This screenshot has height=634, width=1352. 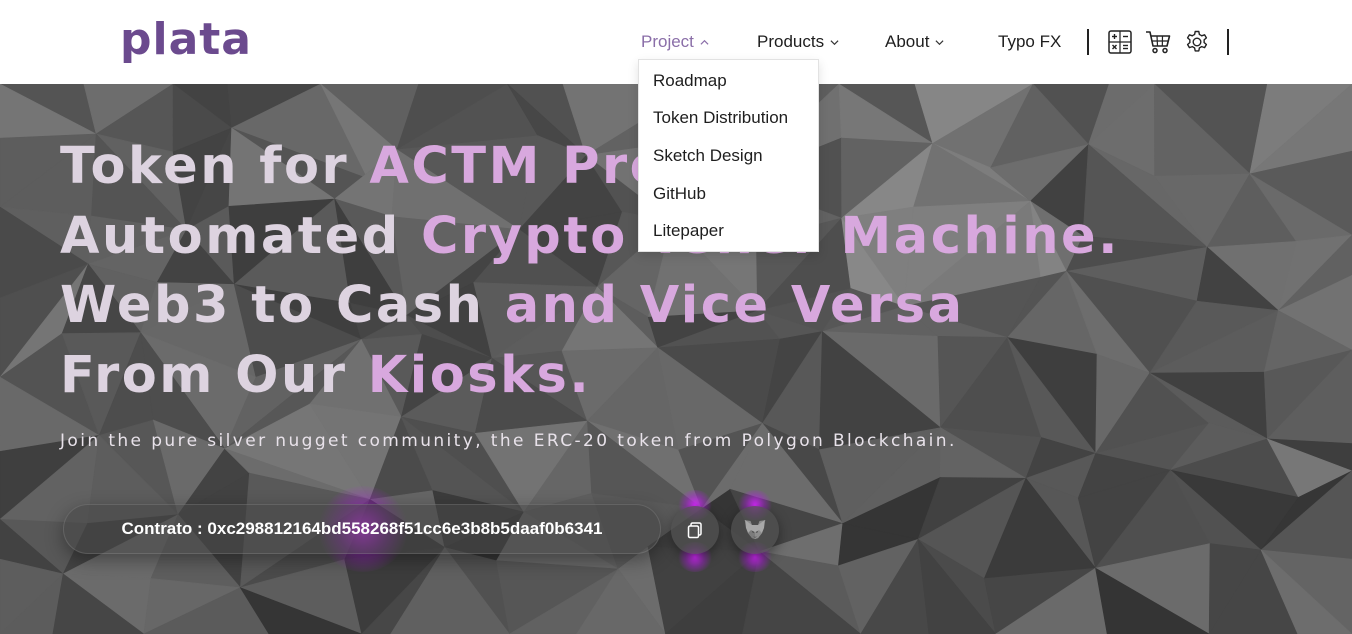 I want to click on dropdown-item-litepaper: Litepaper, so click(x=688, y=231).